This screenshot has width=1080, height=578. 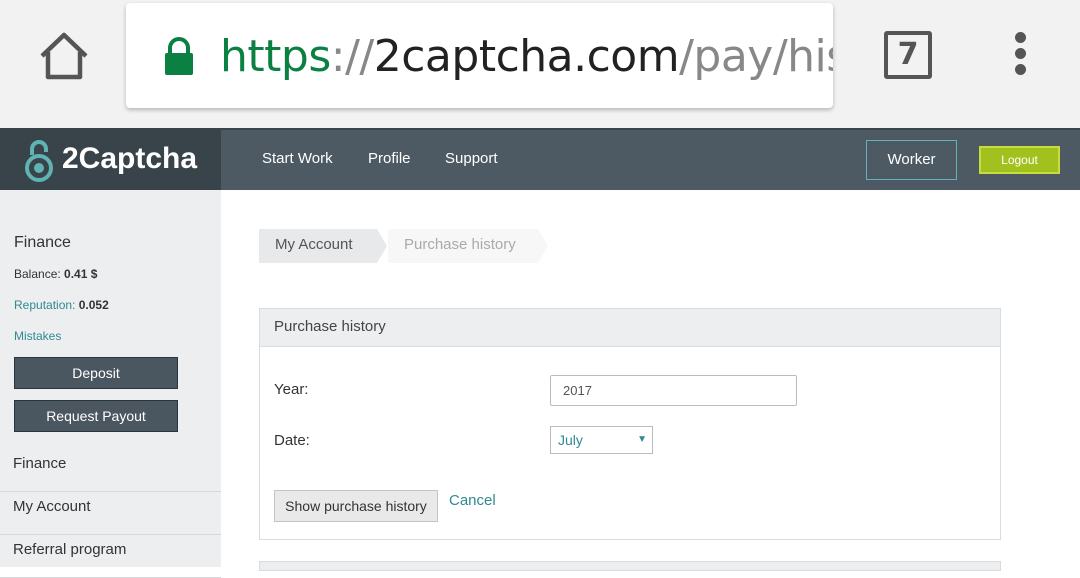 I want to click on breadcrumb-purchase-history: Purchase history, so click(x=468, y=246).